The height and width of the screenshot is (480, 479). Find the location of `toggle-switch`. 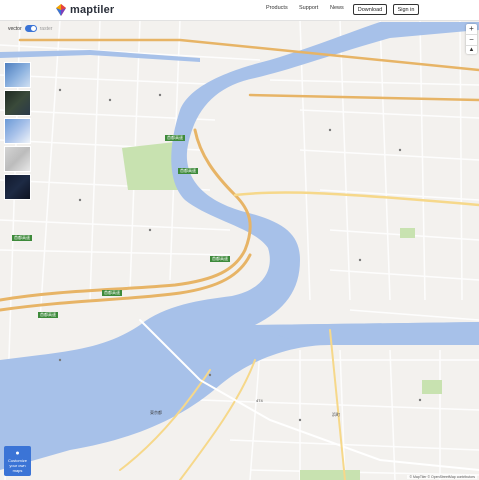

toggle-switch is located at coordinates (30, 28).